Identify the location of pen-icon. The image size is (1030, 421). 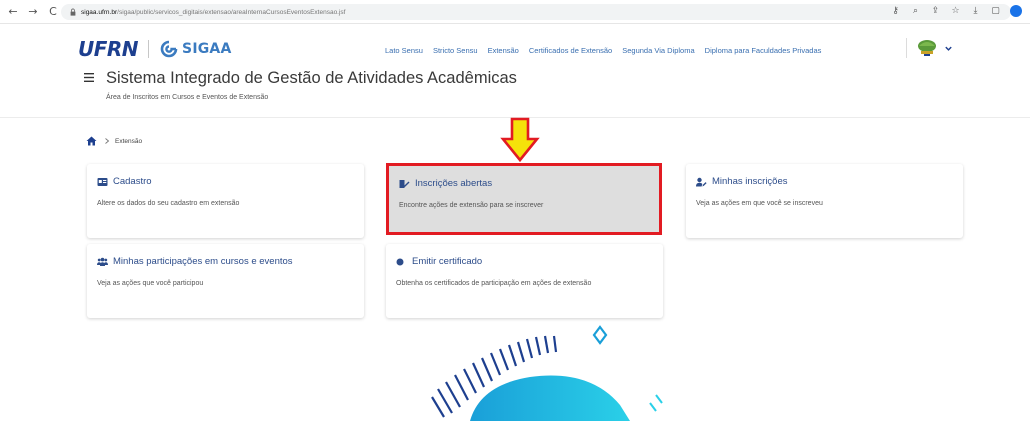
(404, 183).